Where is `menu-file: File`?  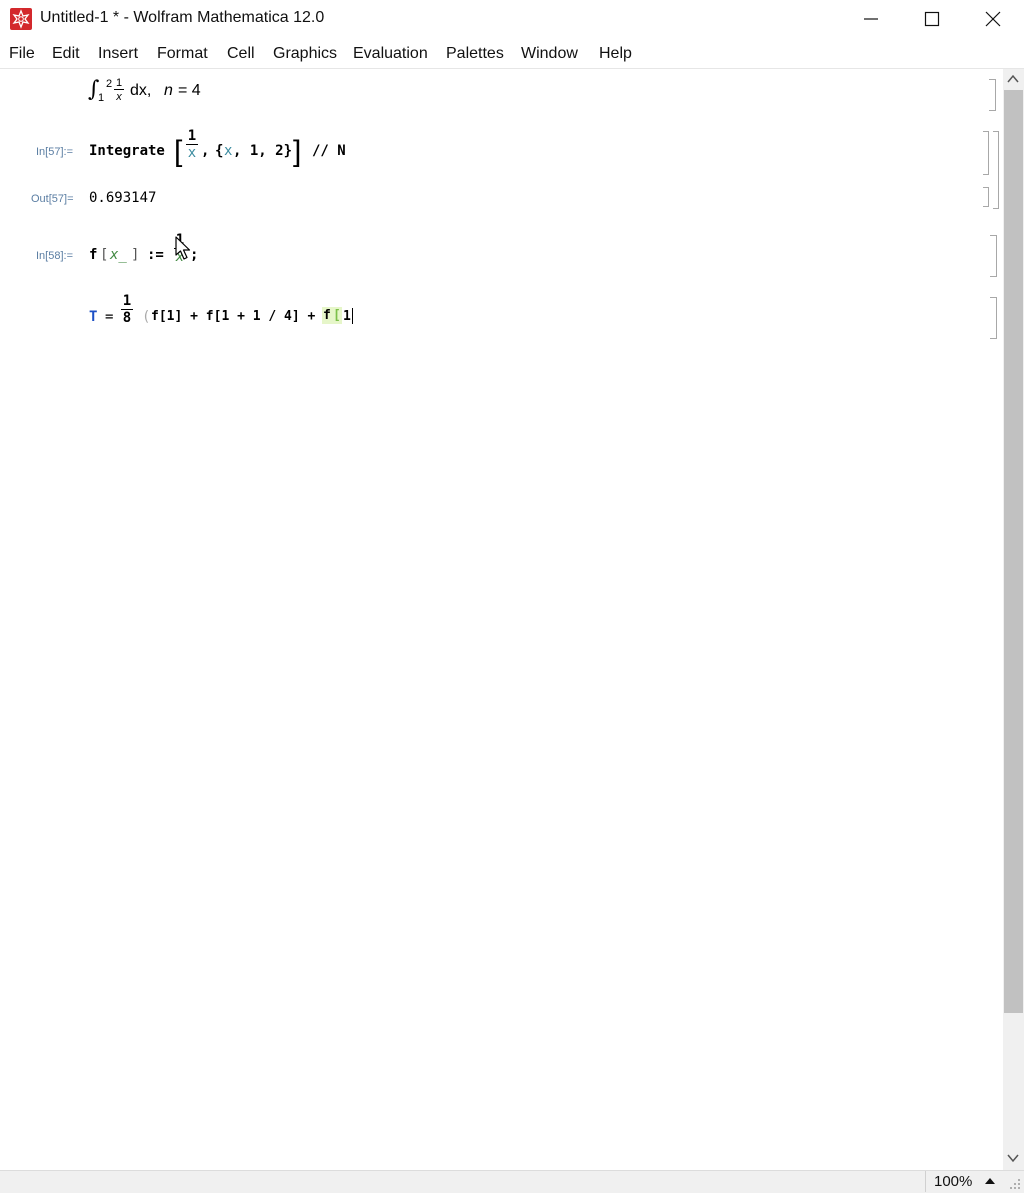
menu-file: File is located at coordinates (22, 54).